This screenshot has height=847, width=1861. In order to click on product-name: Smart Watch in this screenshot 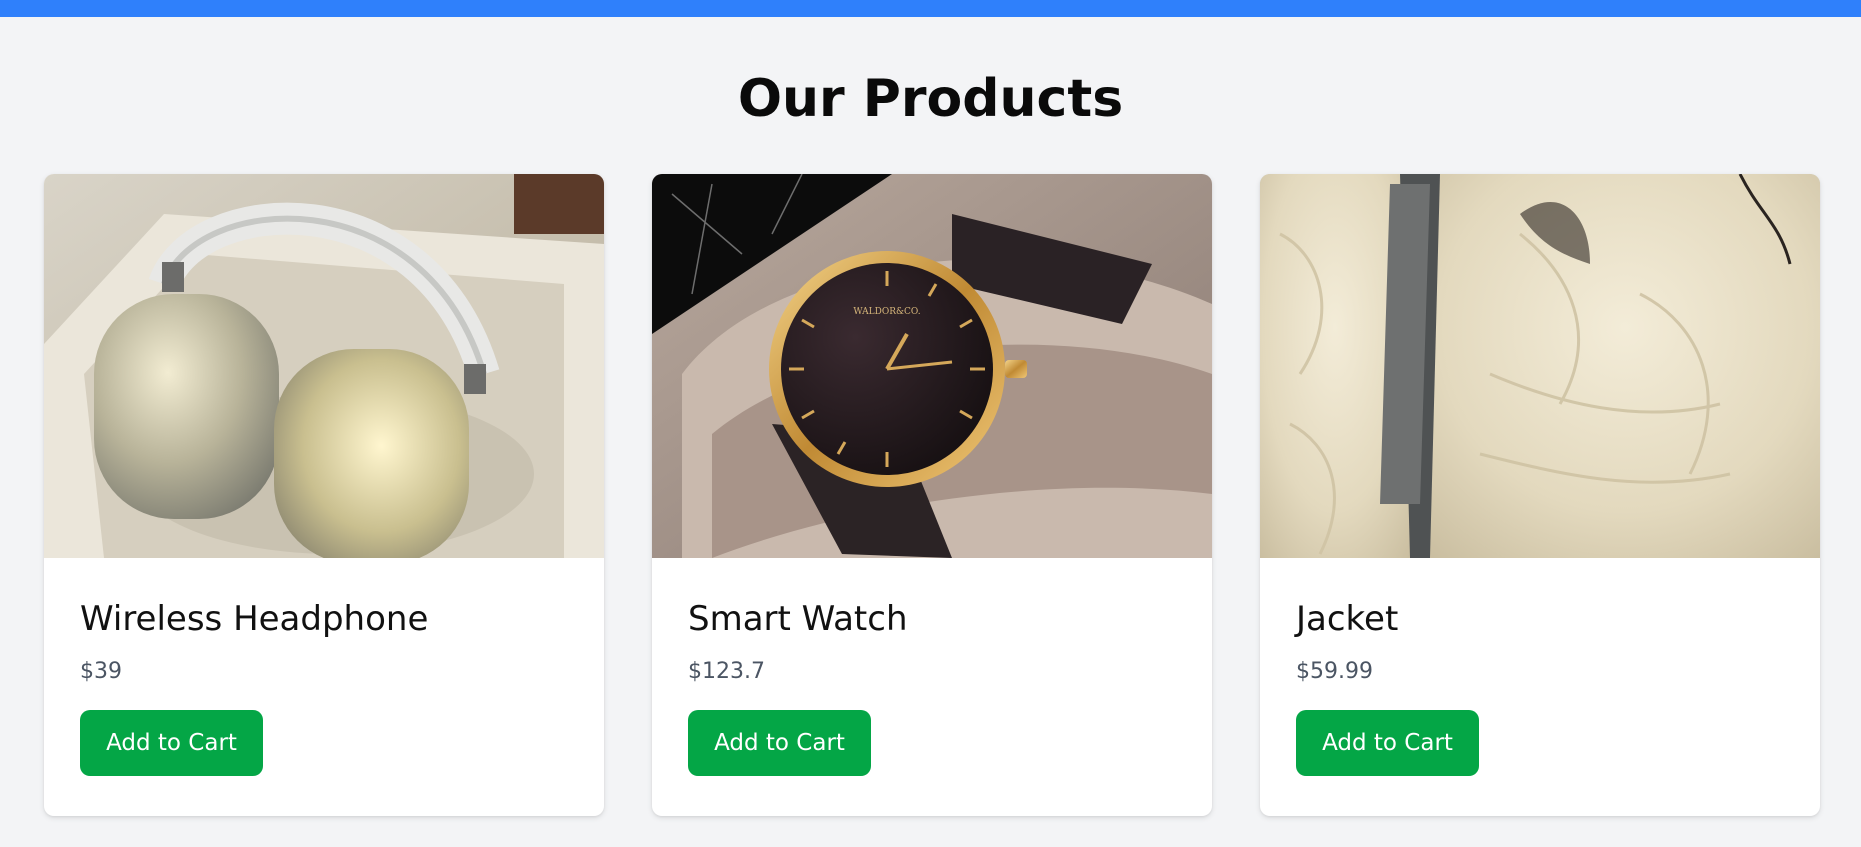, I will do `click(798, 619)`.